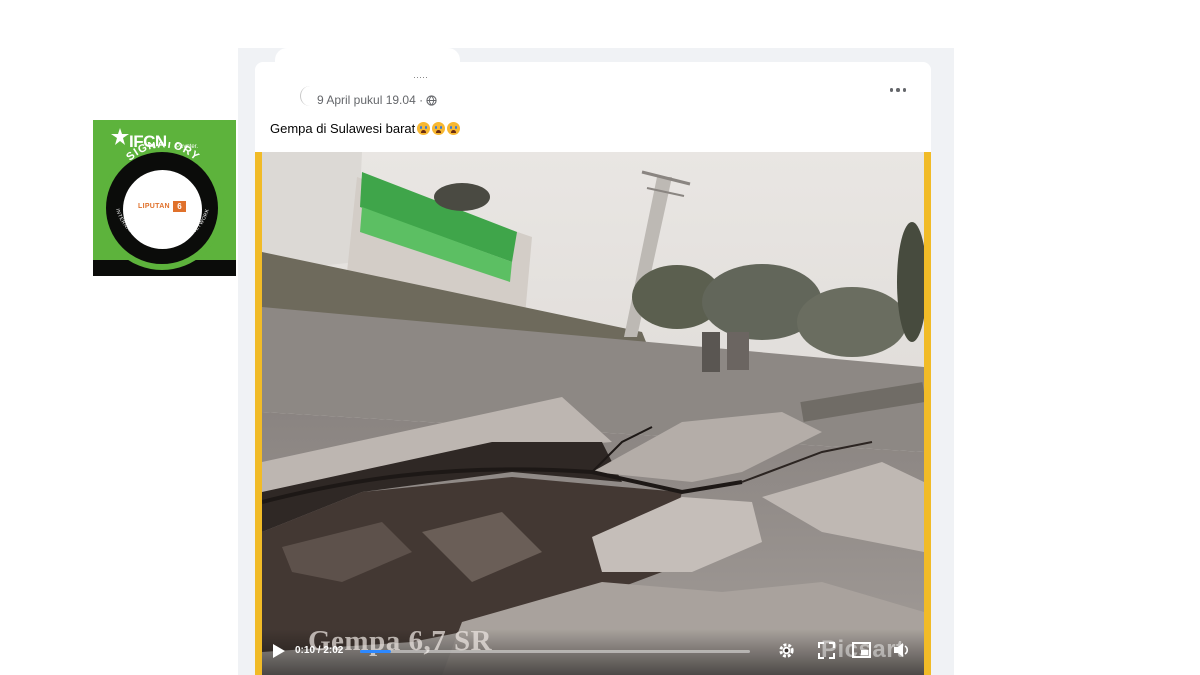  Describe the element at coordinates (431, 100) in the screenshot. I see `globe-icon` at that location.